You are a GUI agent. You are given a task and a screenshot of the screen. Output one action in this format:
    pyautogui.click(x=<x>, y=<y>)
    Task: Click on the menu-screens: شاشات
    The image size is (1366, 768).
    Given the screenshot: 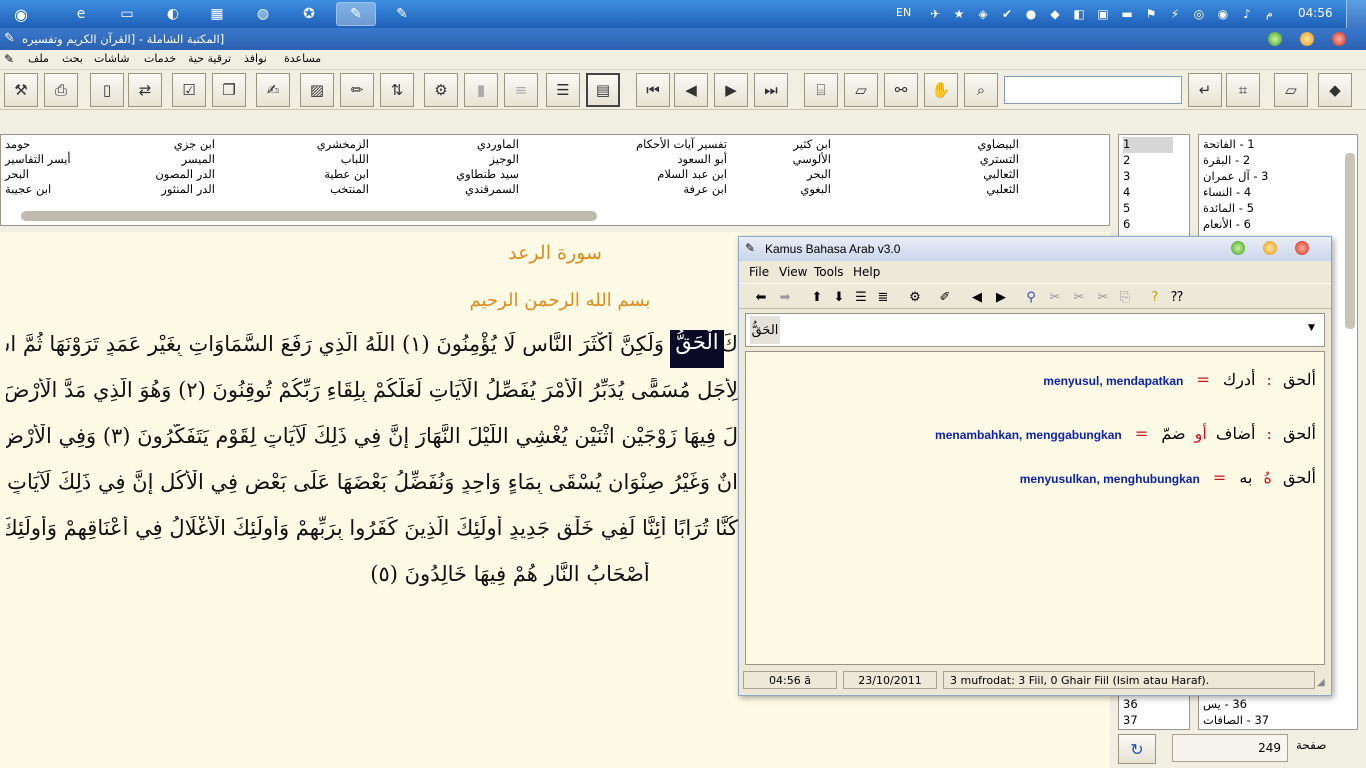 What is the action you would take?
    pyautogui.click(x=112, y=58)
    